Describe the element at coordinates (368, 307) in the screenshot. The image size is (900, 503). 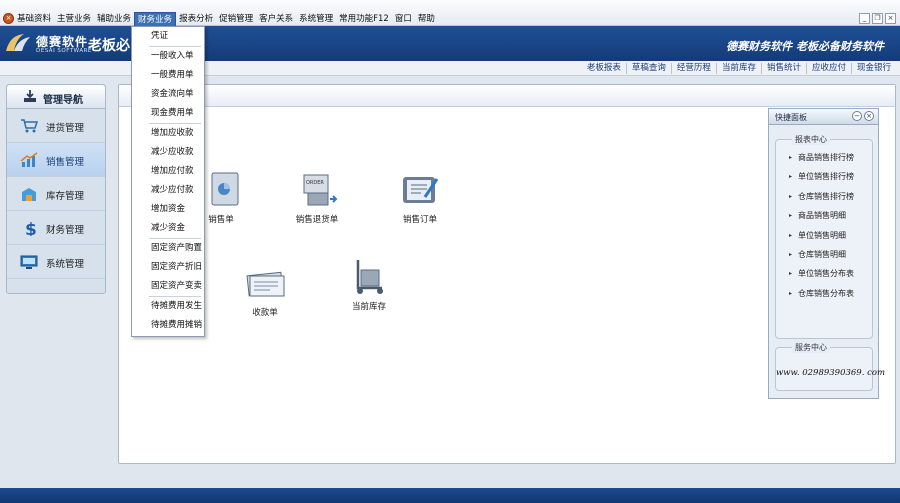
I see `func-label-current-stock: 当前库存` at that location.